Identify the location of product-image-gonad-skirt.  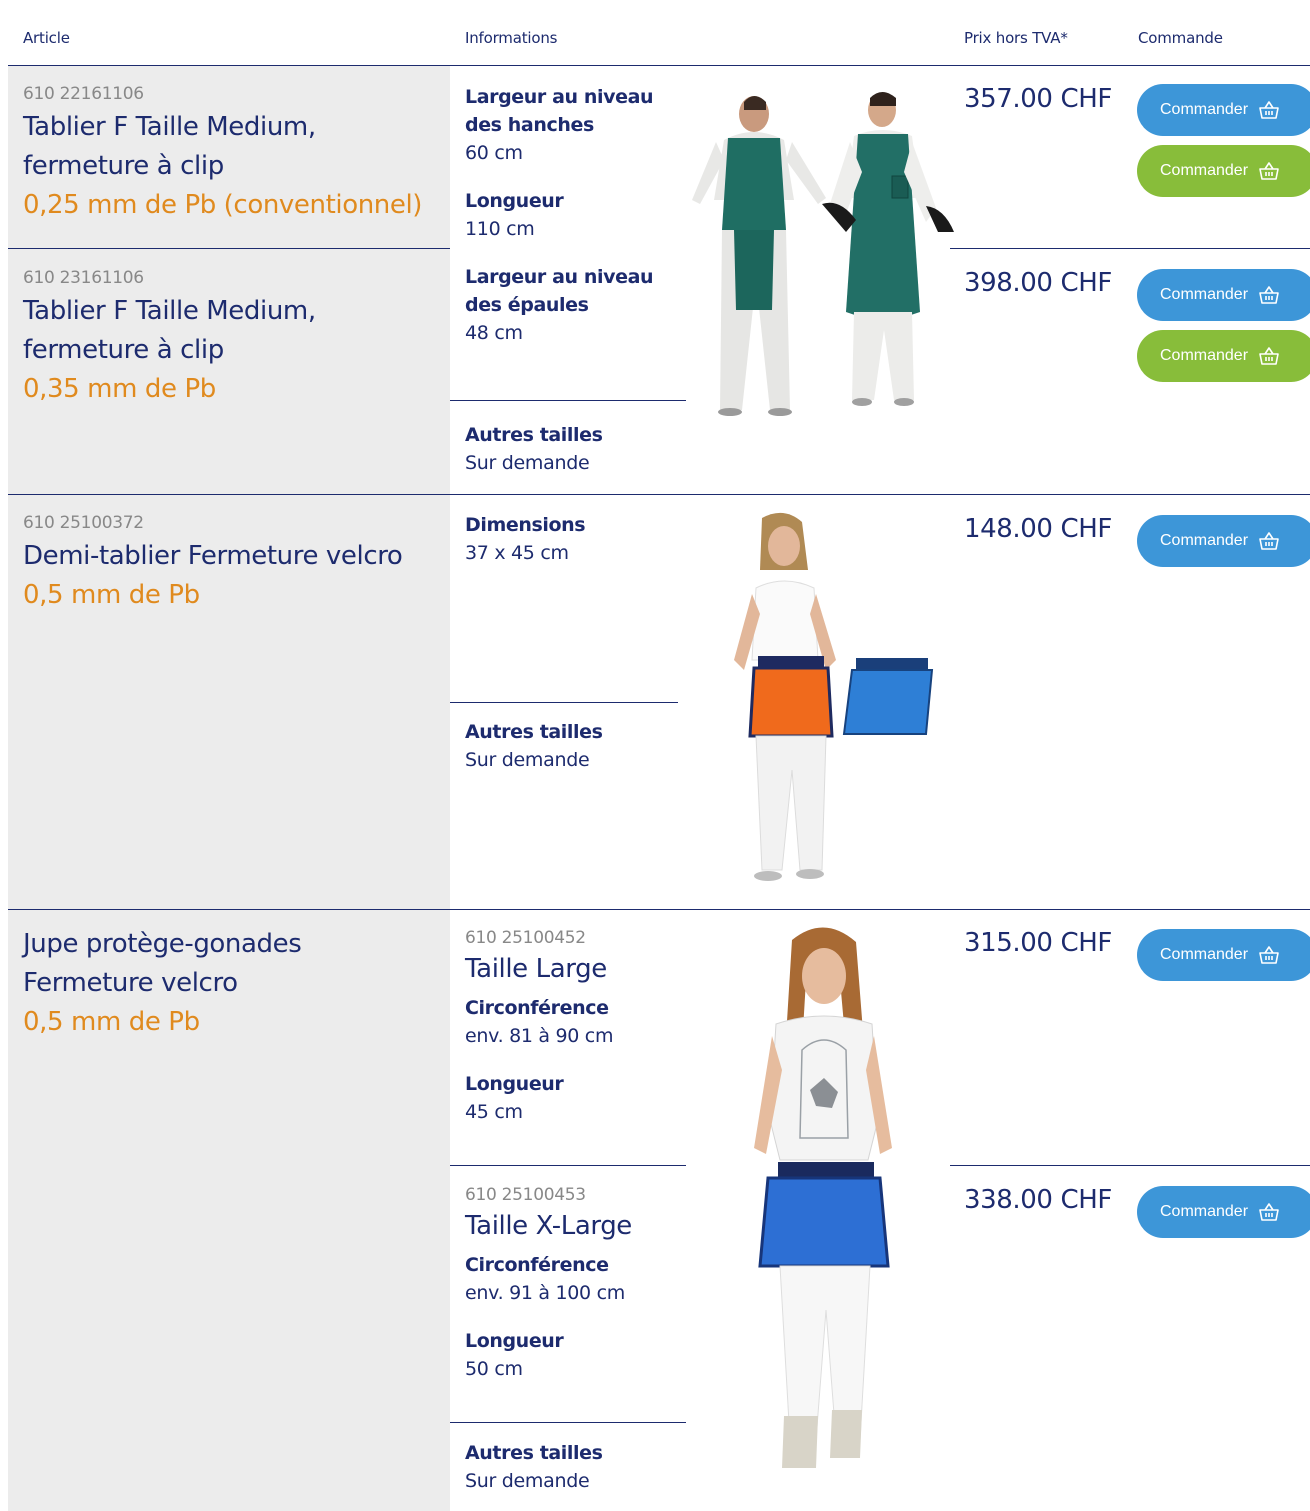
(820, 1207).